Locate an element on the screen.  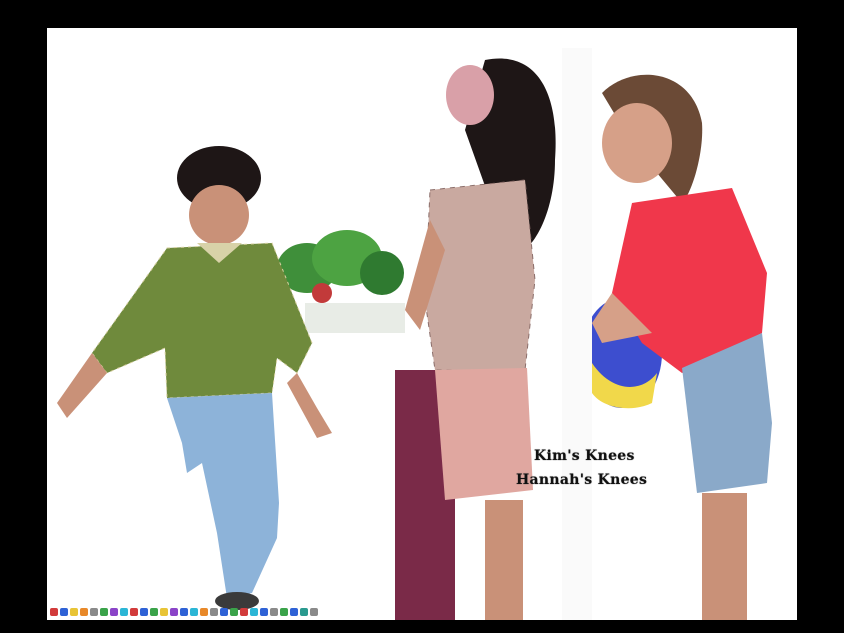
caption-hannahs-knees: Hannah's Knees is located at coordinates (582, 480).